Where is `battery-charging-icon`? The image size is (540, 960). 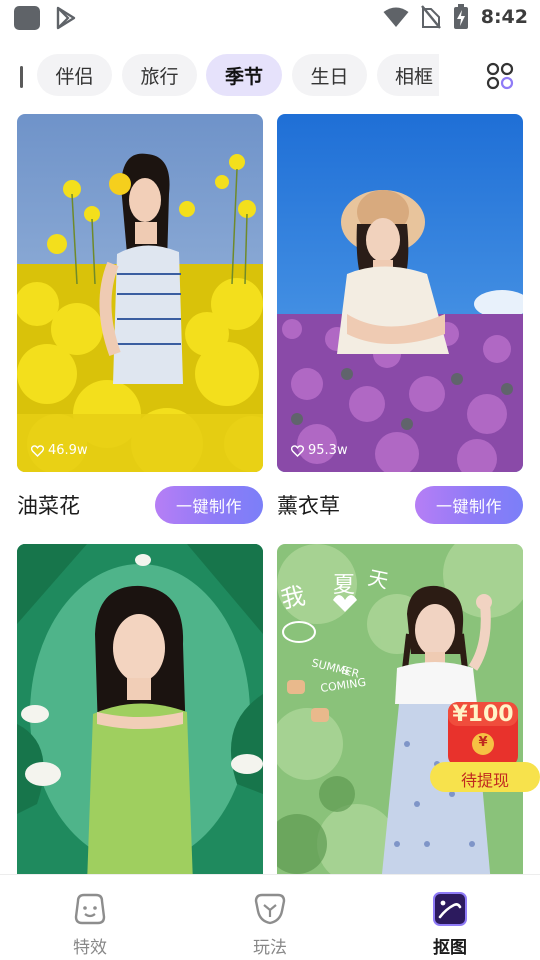 battery-charging-icon is located at coordinates (460, 16).